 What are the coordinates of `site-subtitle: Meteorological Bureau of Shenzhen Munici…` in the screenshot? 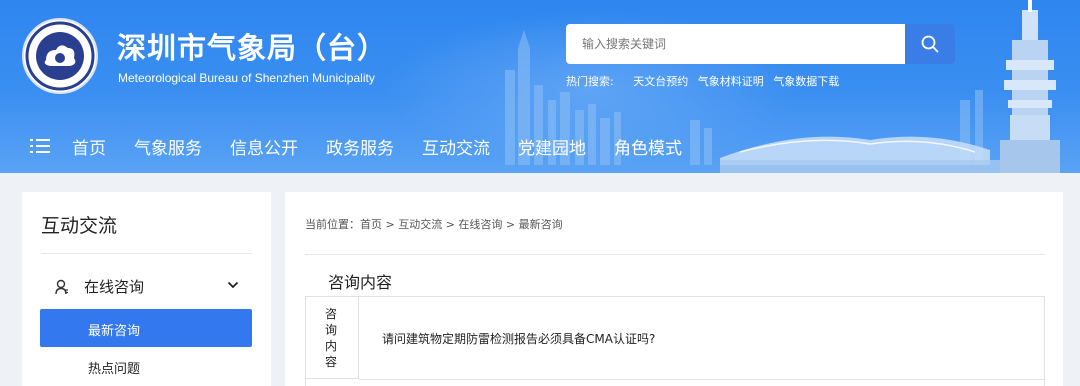 It's located at (246, 78).